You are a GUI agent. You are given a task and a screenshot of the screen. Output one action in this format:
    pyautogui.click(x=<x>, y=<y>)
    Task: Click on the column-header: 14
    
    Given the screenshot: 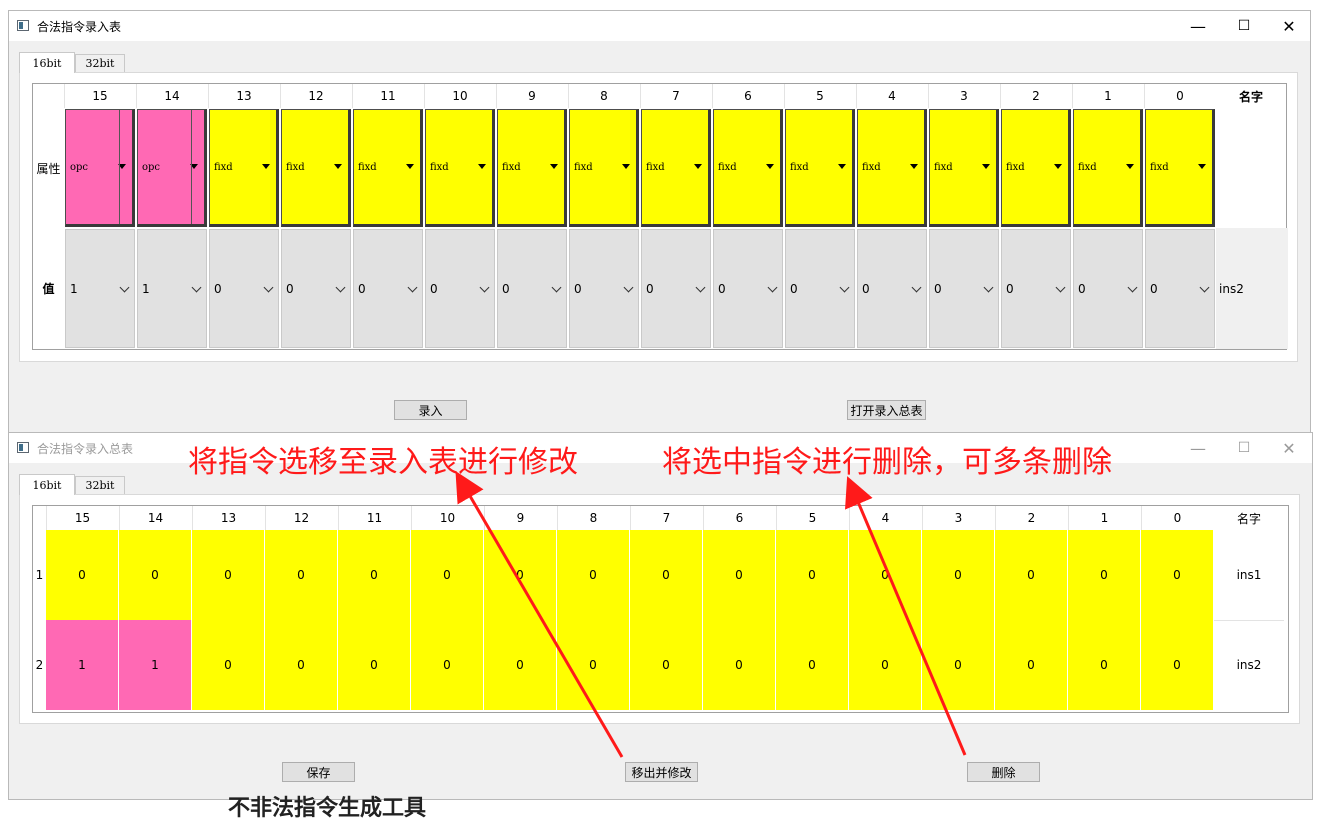 What is the action you would take?
    pyautogui.click(x=155, y=518)
    